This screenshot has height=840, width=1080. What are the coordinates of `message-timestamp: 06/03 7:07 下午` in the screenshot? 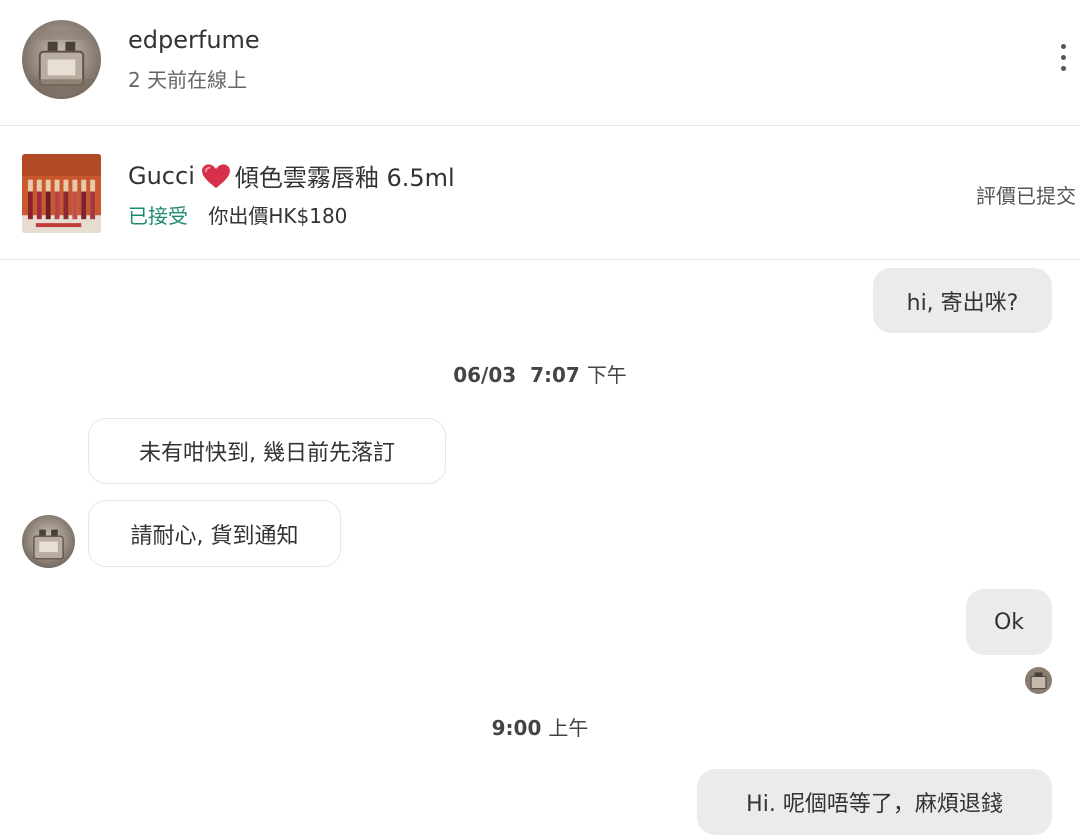 It's located at (540, 373).